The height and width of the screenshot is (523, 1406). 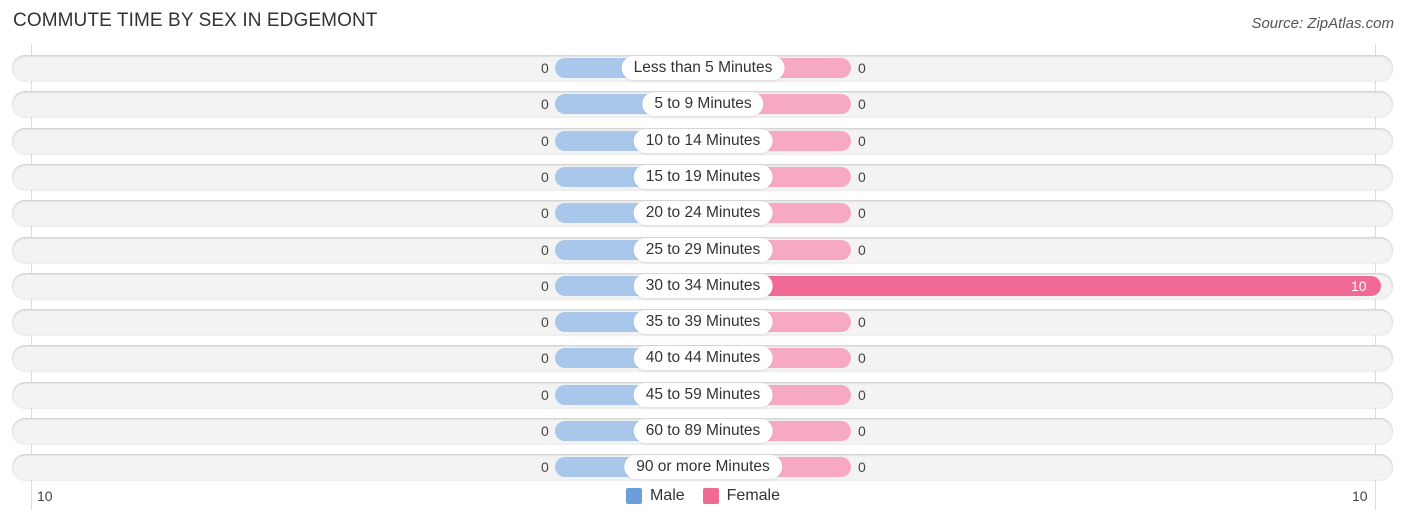 I want to click on legend-item-female: Female, so click(x=741, y=496).